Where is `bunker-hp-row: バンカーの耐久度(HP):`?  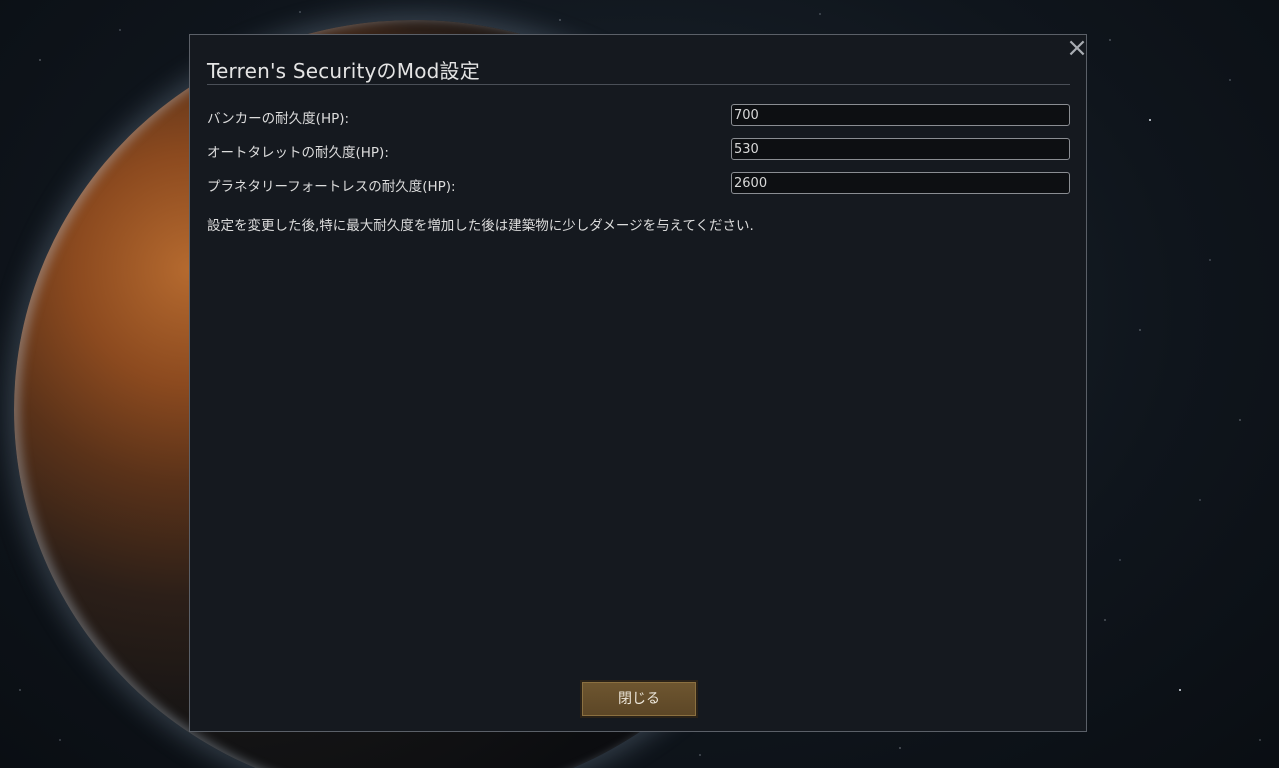
bunker-hp-row: バンカーの耐久度(HP): is located at coordinates (639, 116).